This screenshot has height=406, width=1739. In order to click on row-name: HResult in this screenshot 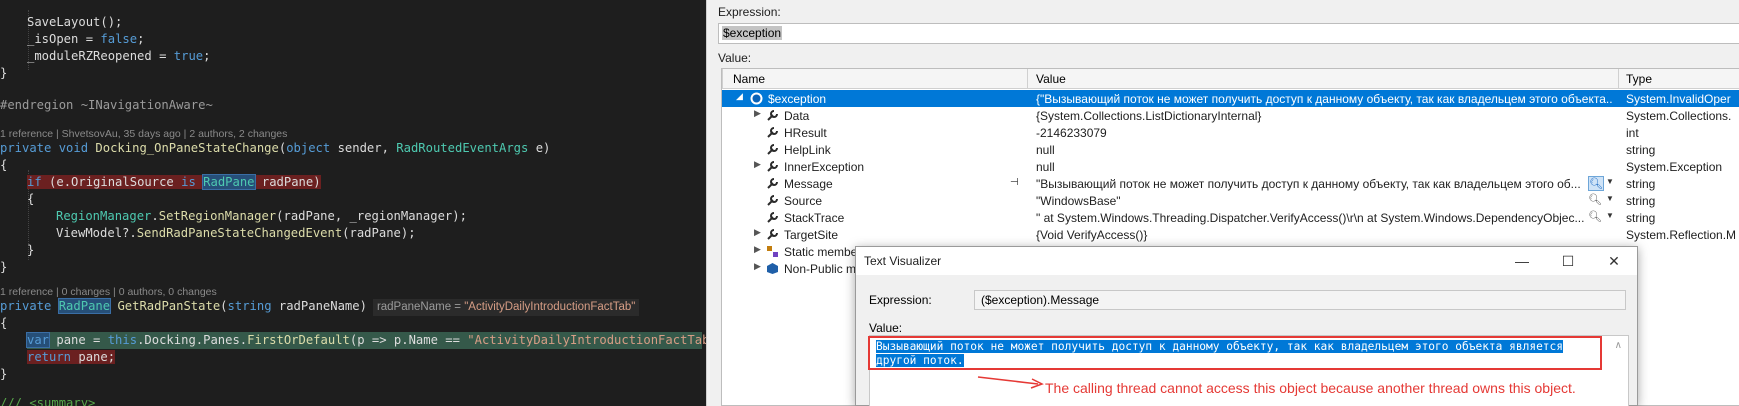, I will do `click(805, 133)`.